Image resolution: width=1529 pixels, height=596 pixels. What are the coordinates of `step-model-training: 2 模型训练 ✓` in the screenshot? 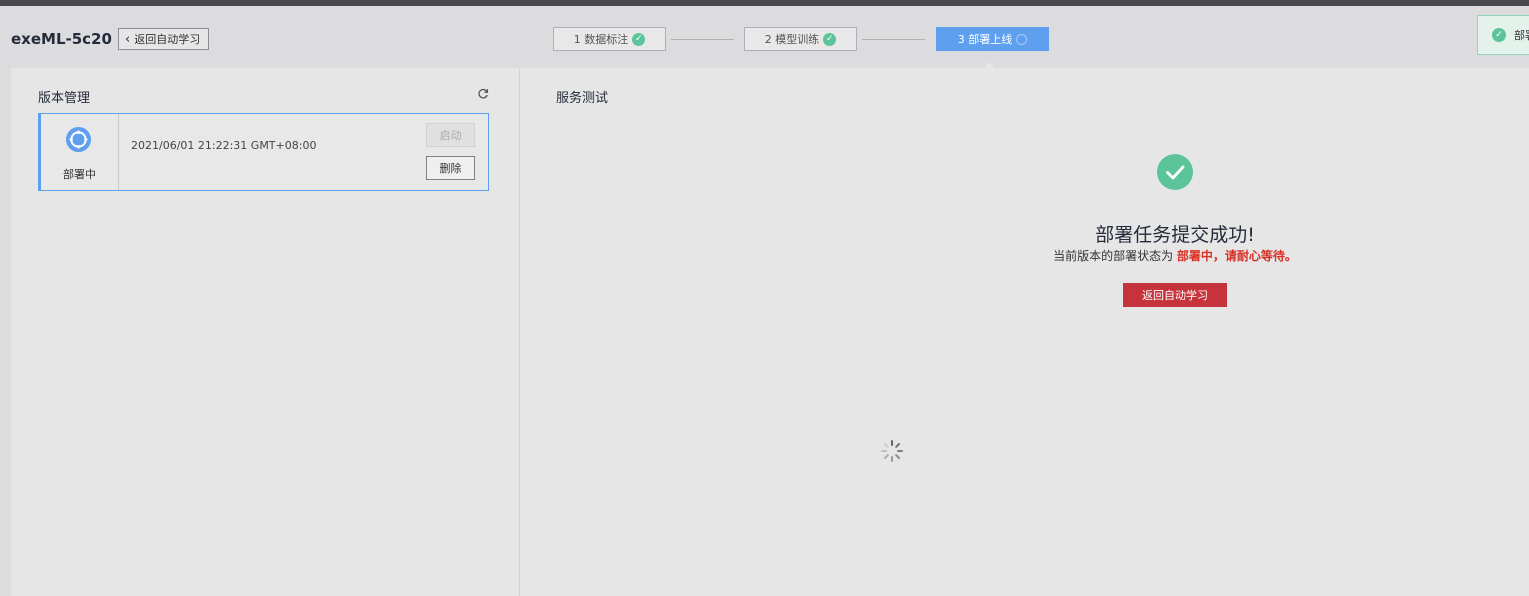 It's located at (800, 39).